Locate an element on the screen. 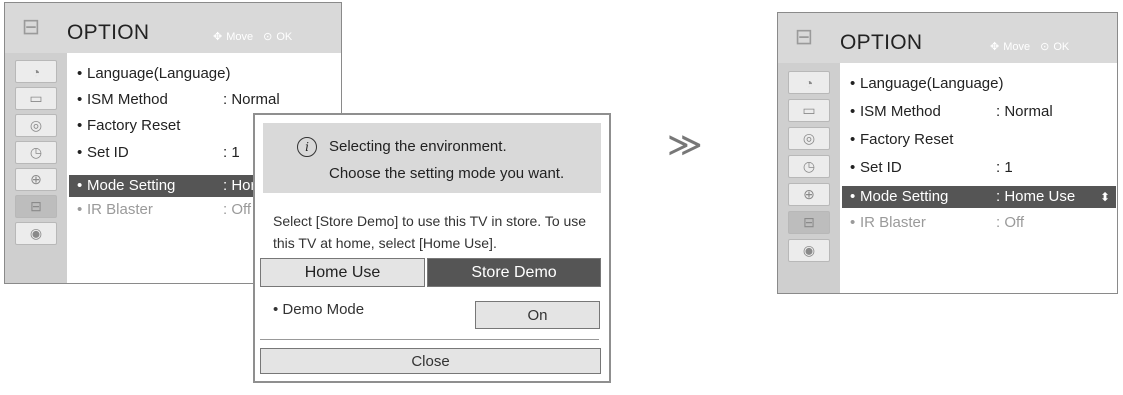 This screenshot has height=395, width=1123. demo-mode-label: • Demo Mode is located at coordinates (319, 309).